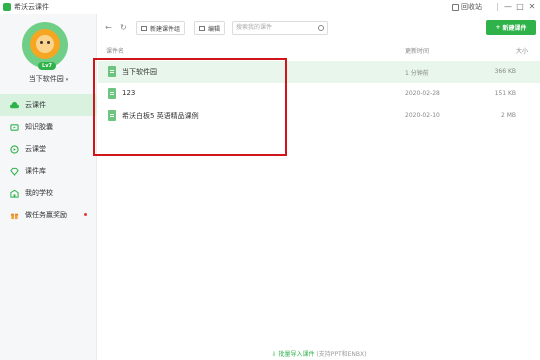 This screenshot has width=540, height=360. I want to click on edit-label: 编辑, so click(214, 29).